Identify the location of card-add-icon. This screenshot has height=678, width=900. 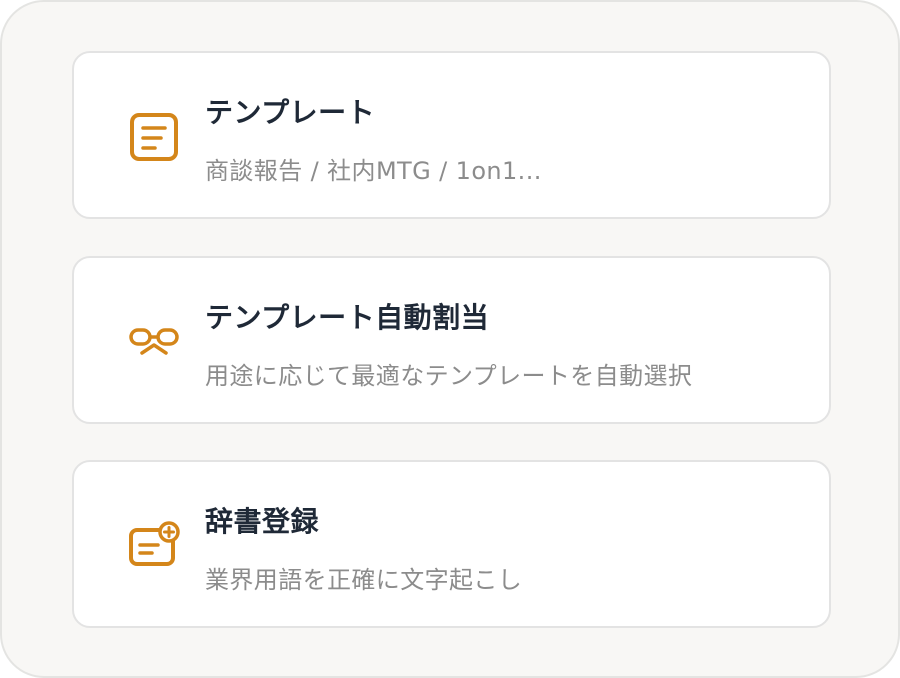
(154, 546).